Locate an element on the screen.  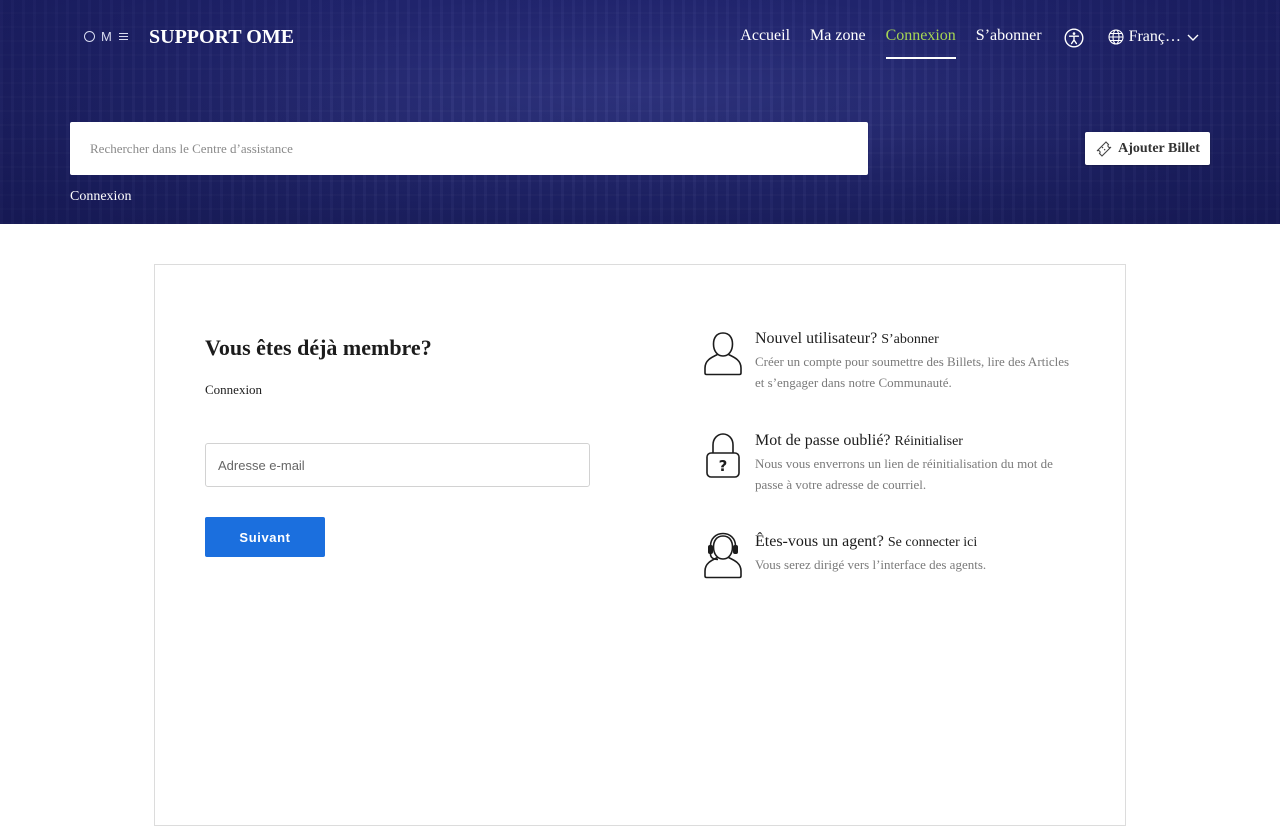
login-title: Vous êtes déjà membre? is located at coordinates (318, 347).